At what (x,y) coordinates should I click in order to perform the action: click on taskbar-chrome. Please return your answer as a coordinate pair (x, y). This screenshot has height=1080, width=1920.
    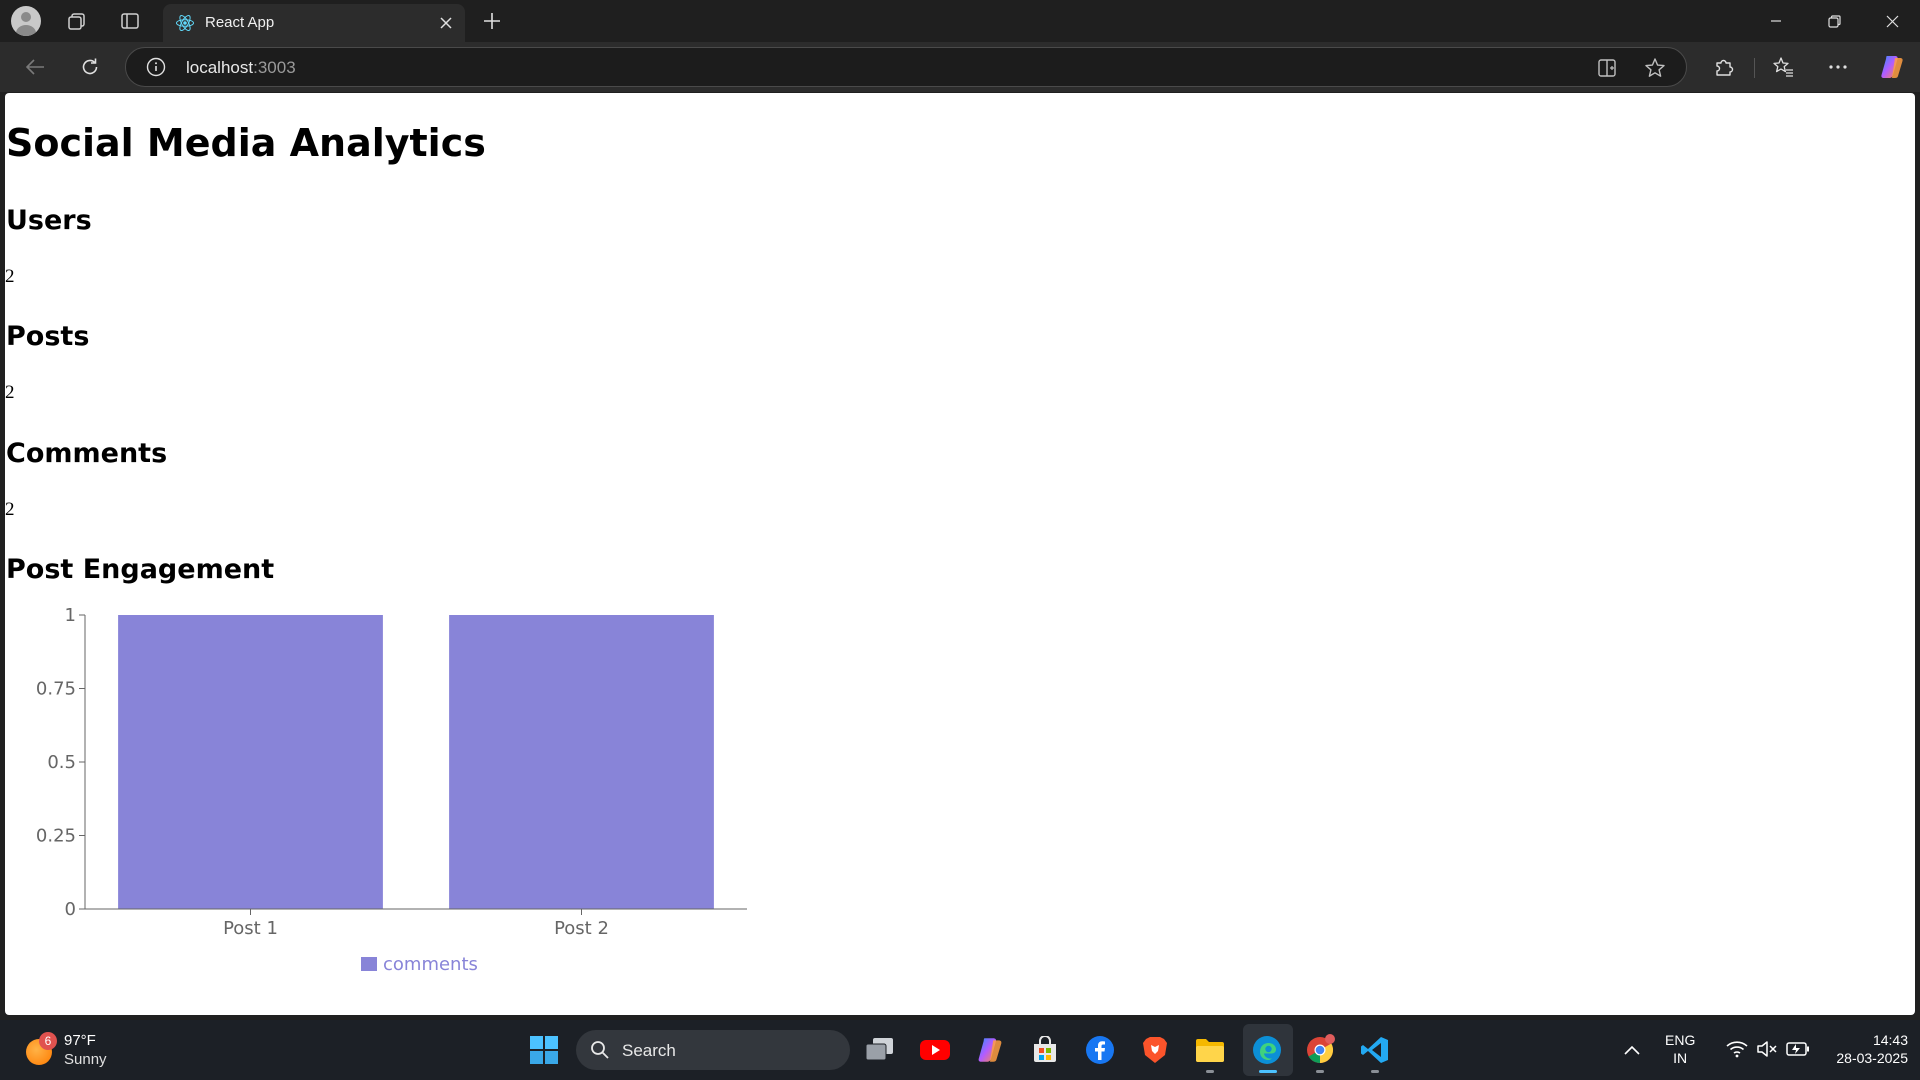
    Looking at the image, I should click on (1320, 1050).